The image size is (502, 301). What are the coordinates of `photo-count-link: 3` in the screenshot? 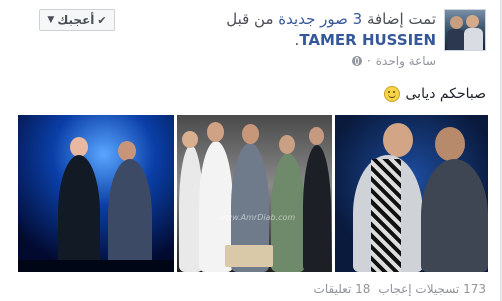 It's located at (358, 19).